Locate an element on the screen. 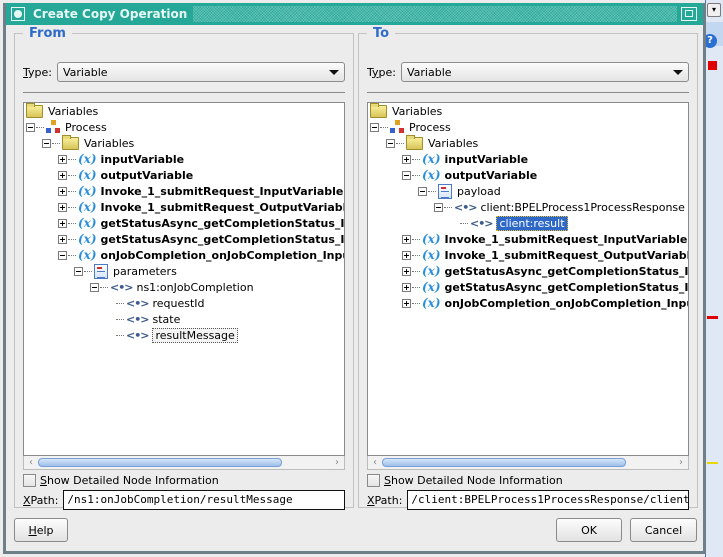  tree-node: parameters is located at coordinates (125, 271).